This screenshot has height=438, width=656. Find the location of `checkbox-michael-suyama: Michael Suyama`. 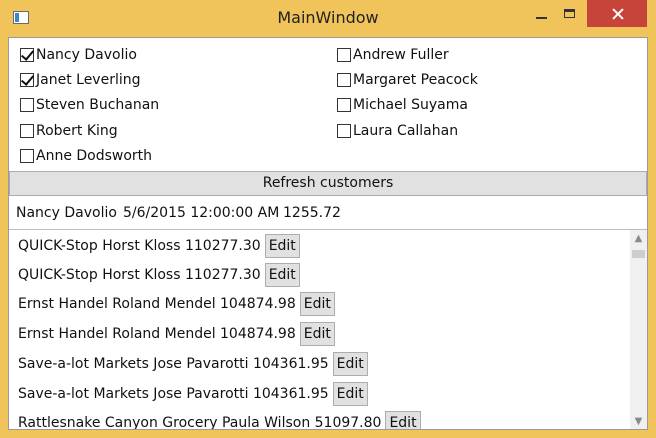

checkbox-michael-suyama: Michael Suyama is located at coordinates (402, 105).